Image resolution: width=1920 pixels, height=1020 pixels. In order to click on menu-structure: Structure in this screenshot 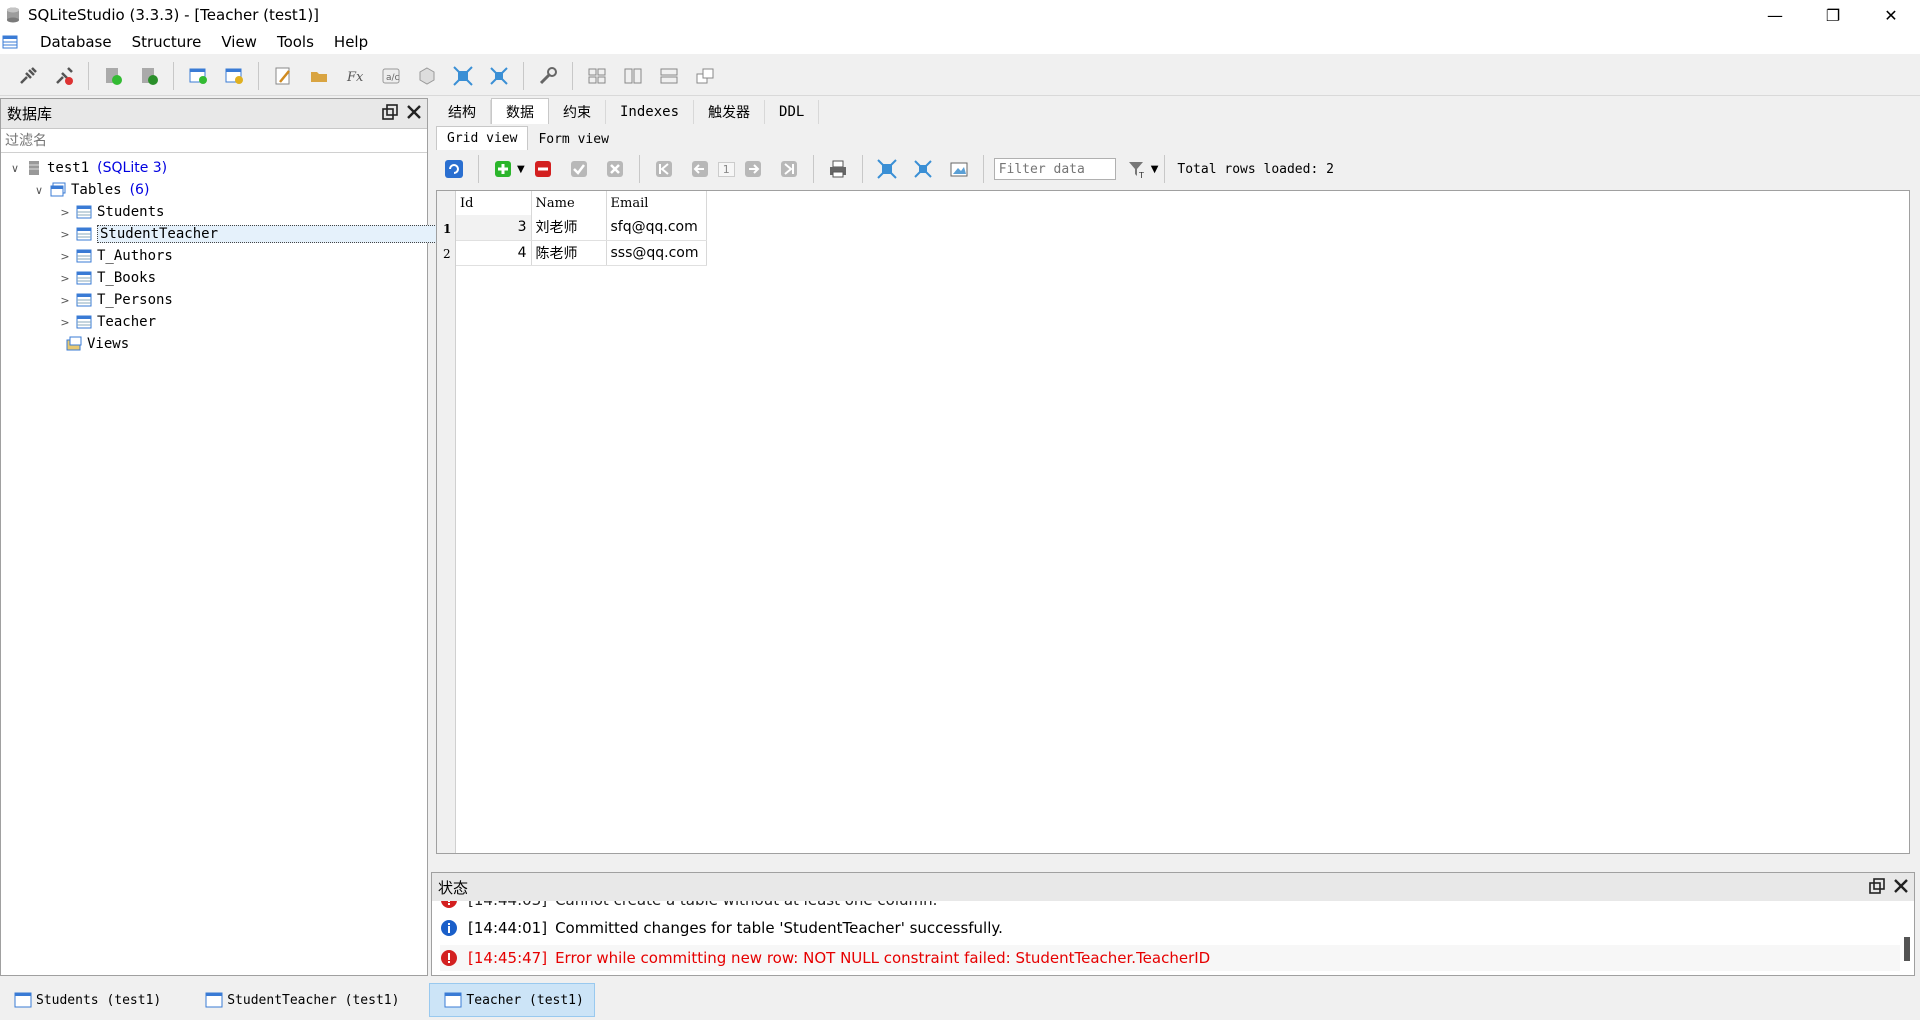, I will do `click(167, 42)`.